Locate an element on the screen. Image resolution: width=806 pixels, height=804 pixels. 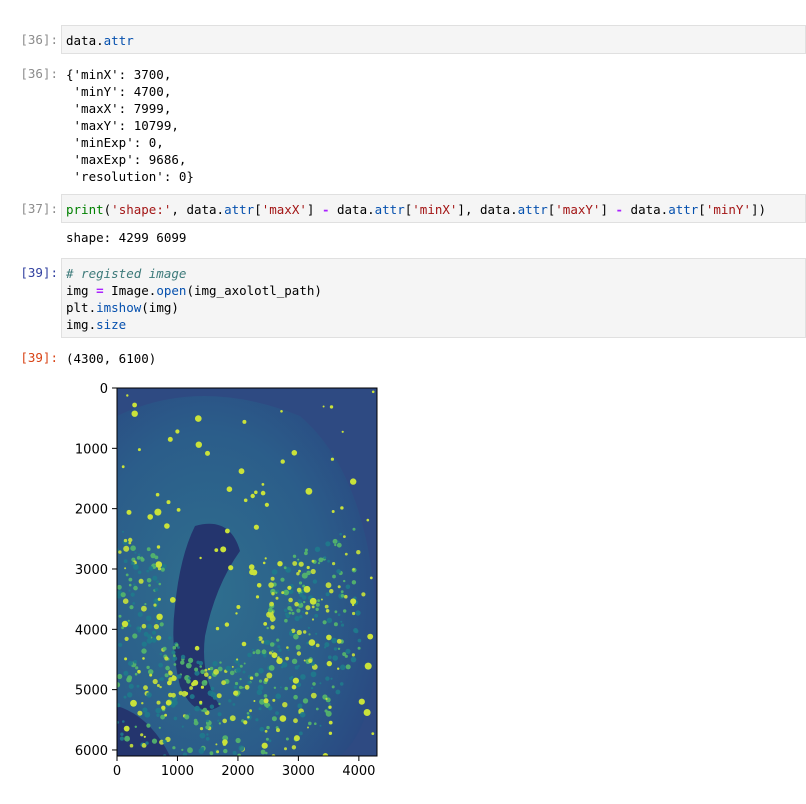
code-line: data.attr is located at coordinates (100, 40).